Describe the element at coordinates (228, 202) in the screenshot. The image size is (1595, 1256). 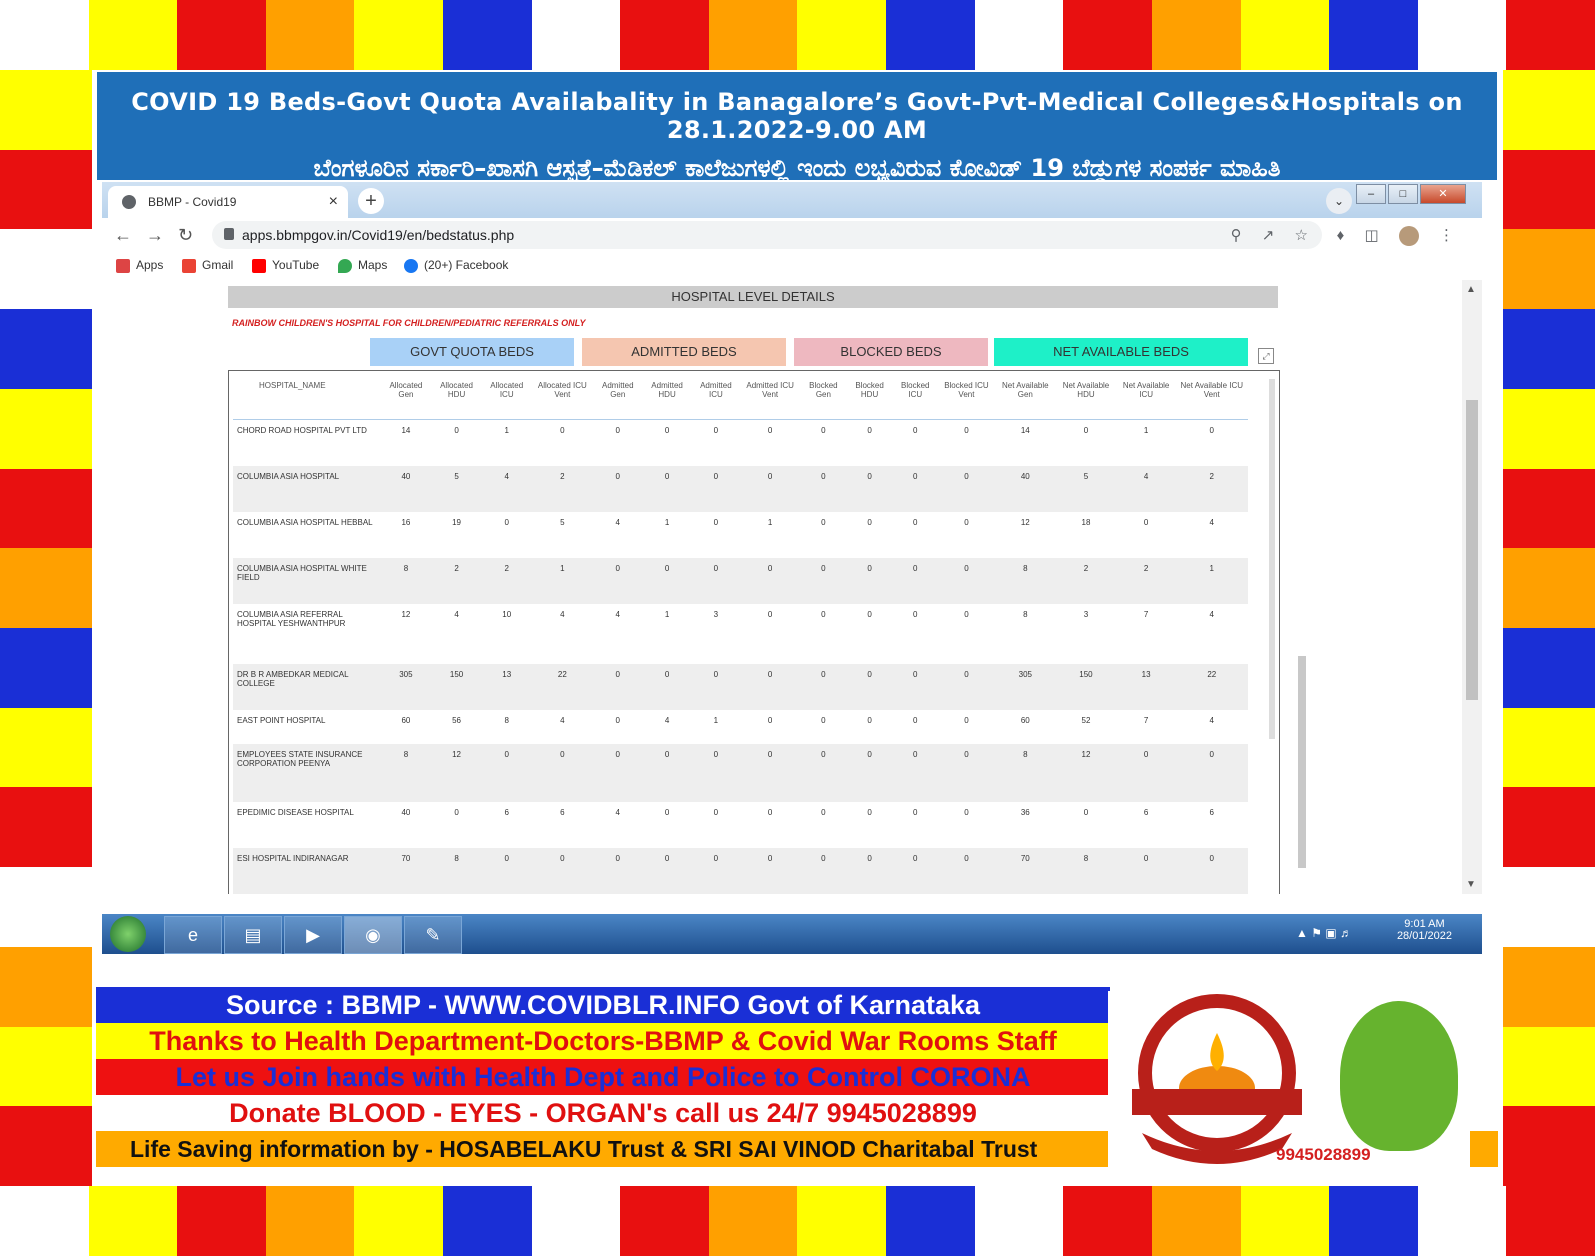
I see `browser-tab: BBMP - Covid19 ×` at that location.